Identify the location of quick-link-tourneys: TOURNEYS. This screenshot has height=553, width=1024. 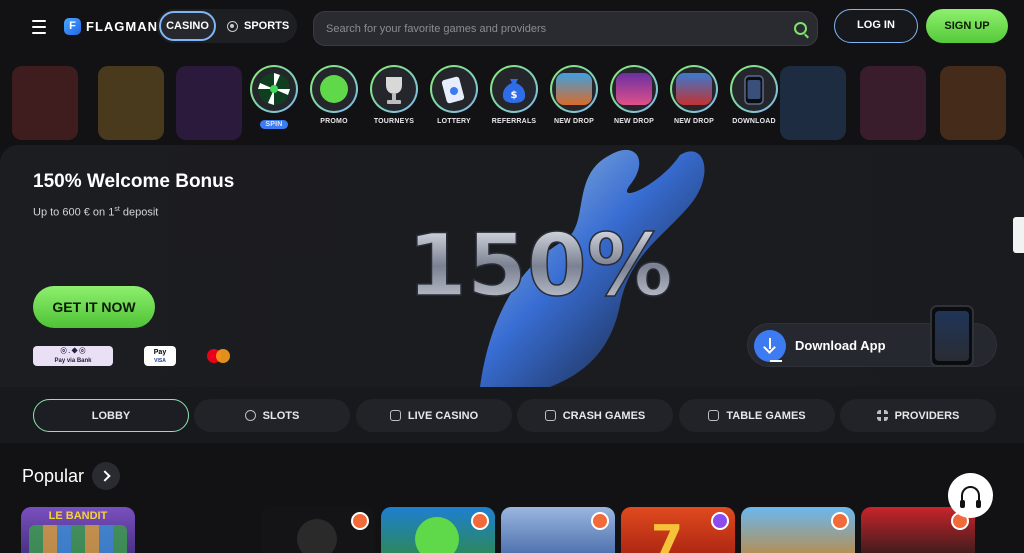
(394, 95).